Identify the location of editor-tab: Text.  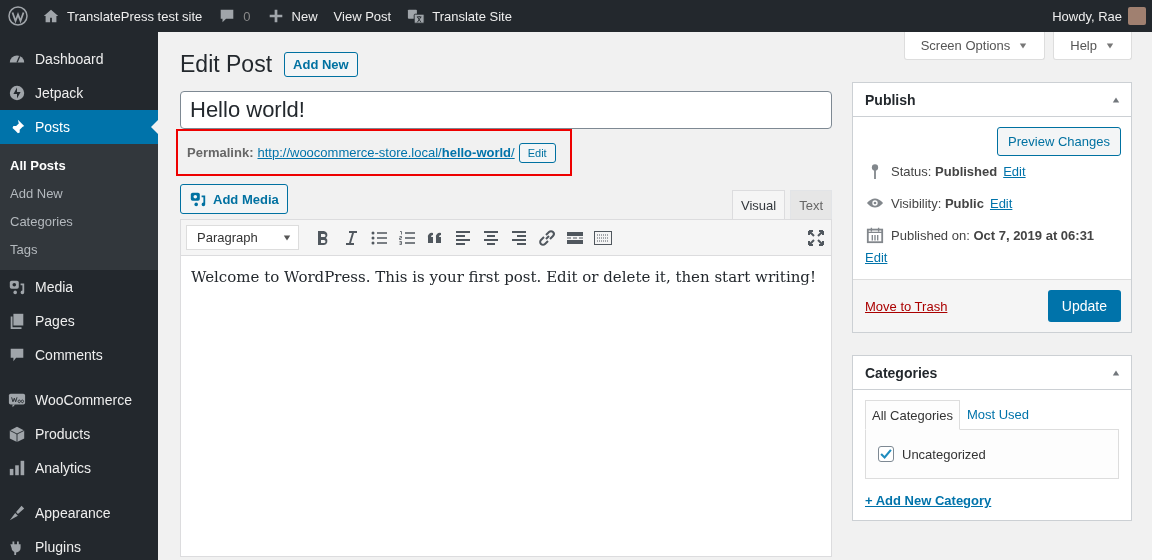
(811, 204).